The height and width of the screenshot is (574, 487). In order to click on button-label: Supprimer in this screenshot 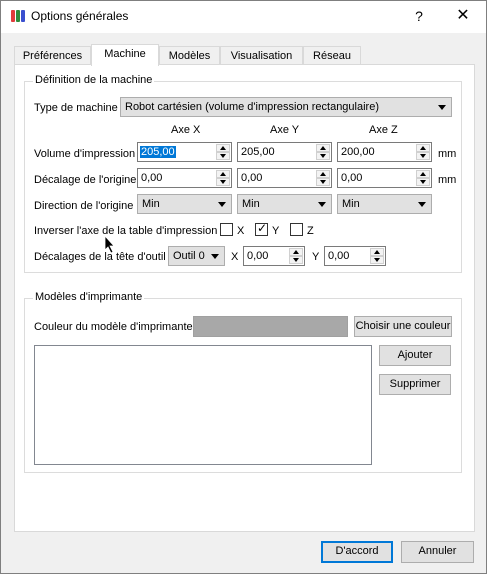, I will do `click(415, 384)`.